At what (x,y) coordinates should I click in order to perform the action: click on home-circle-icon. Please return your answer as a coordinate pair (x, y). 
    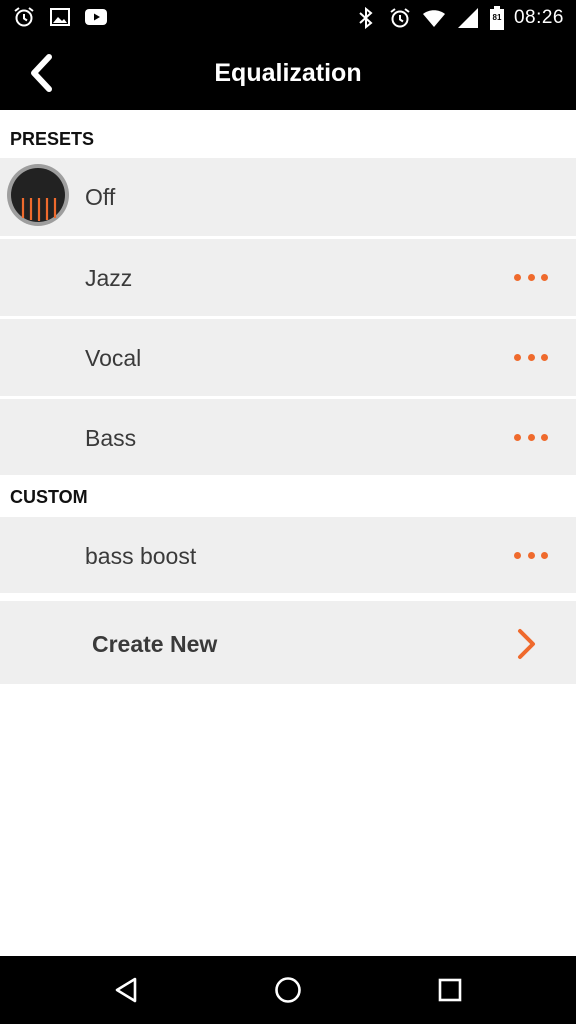
    Looking at the image, I should click on (288, 990).